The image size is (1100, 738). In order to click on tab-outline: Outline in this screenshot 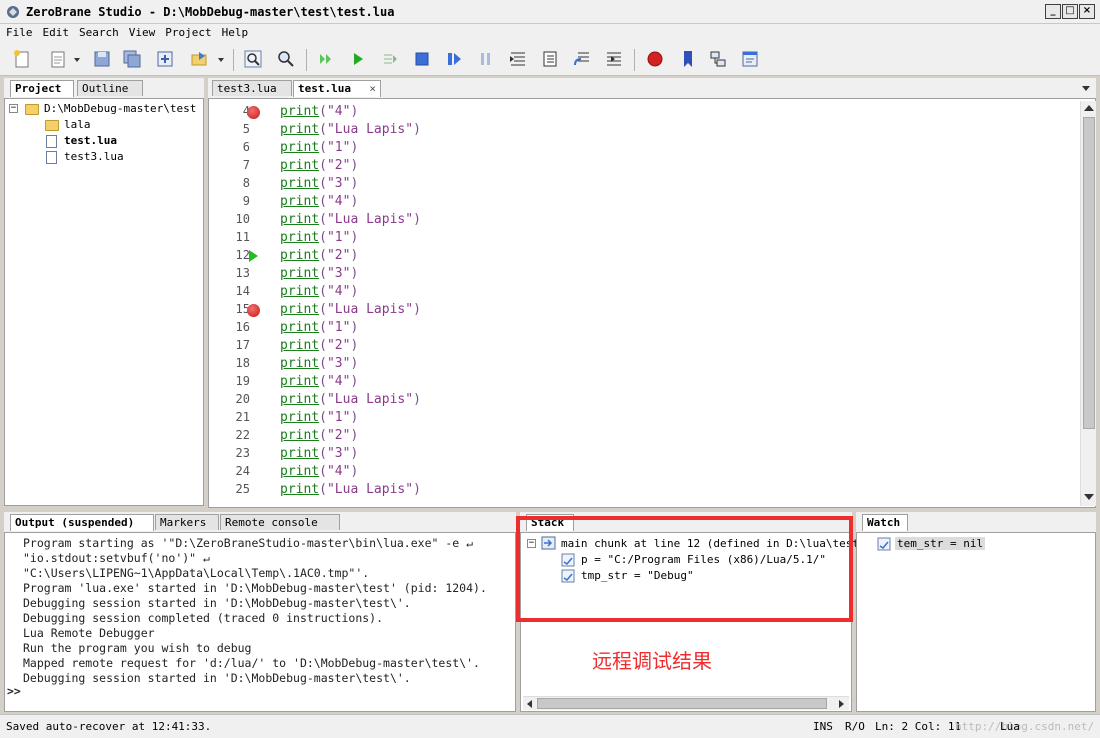, I will do `click(110, 88)`.